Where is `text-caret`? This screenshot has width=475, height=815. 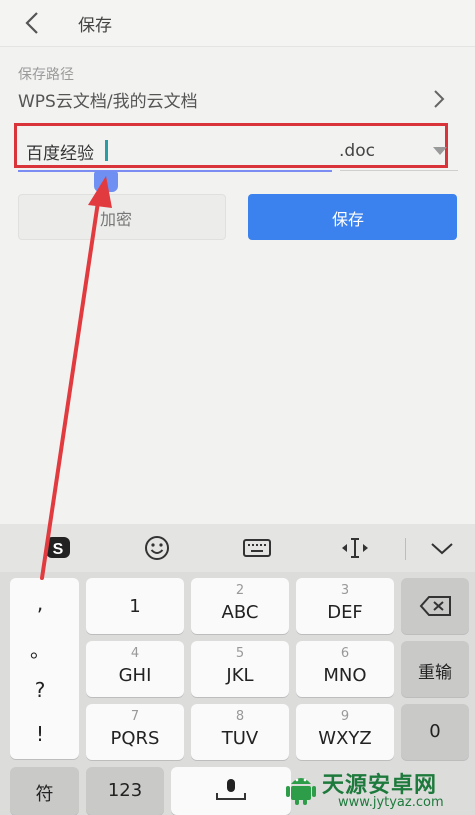 text-caret is located at coordinates (106, 150).